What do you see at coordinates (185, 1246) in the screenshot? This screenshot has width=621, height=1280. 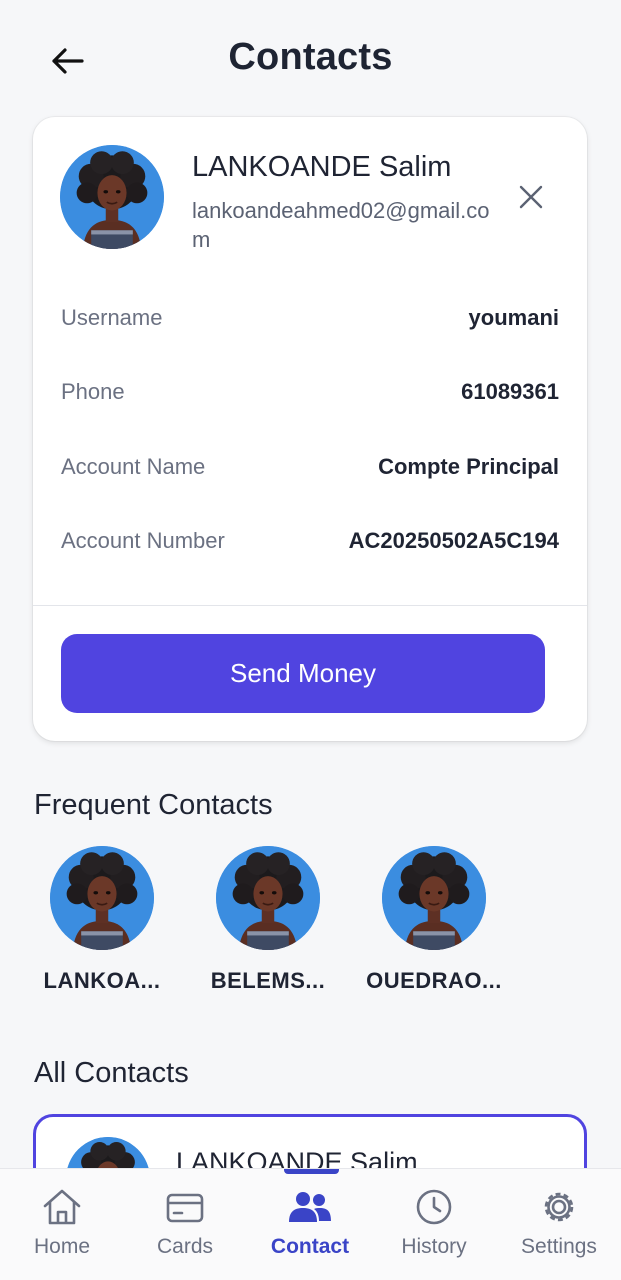 I see `tab-label: Cards` at bounding box center [185, 1246].